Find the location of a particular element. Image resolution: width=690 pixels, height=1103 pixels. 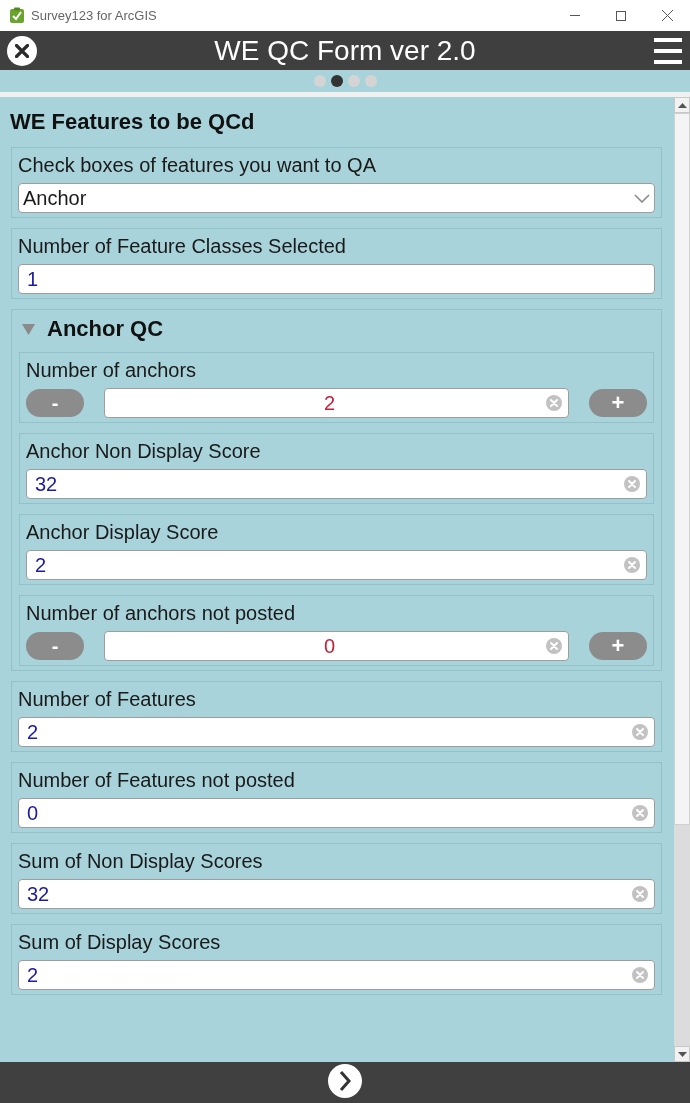

scroll-up-button is located at coordinates (682, 105).